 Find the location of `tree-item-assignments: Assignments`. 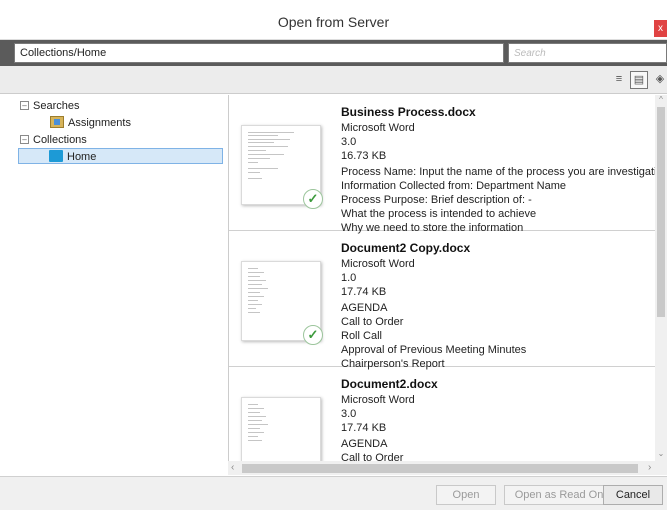

tree-item-assignments: Assignments is located at coordinates (90, 123).